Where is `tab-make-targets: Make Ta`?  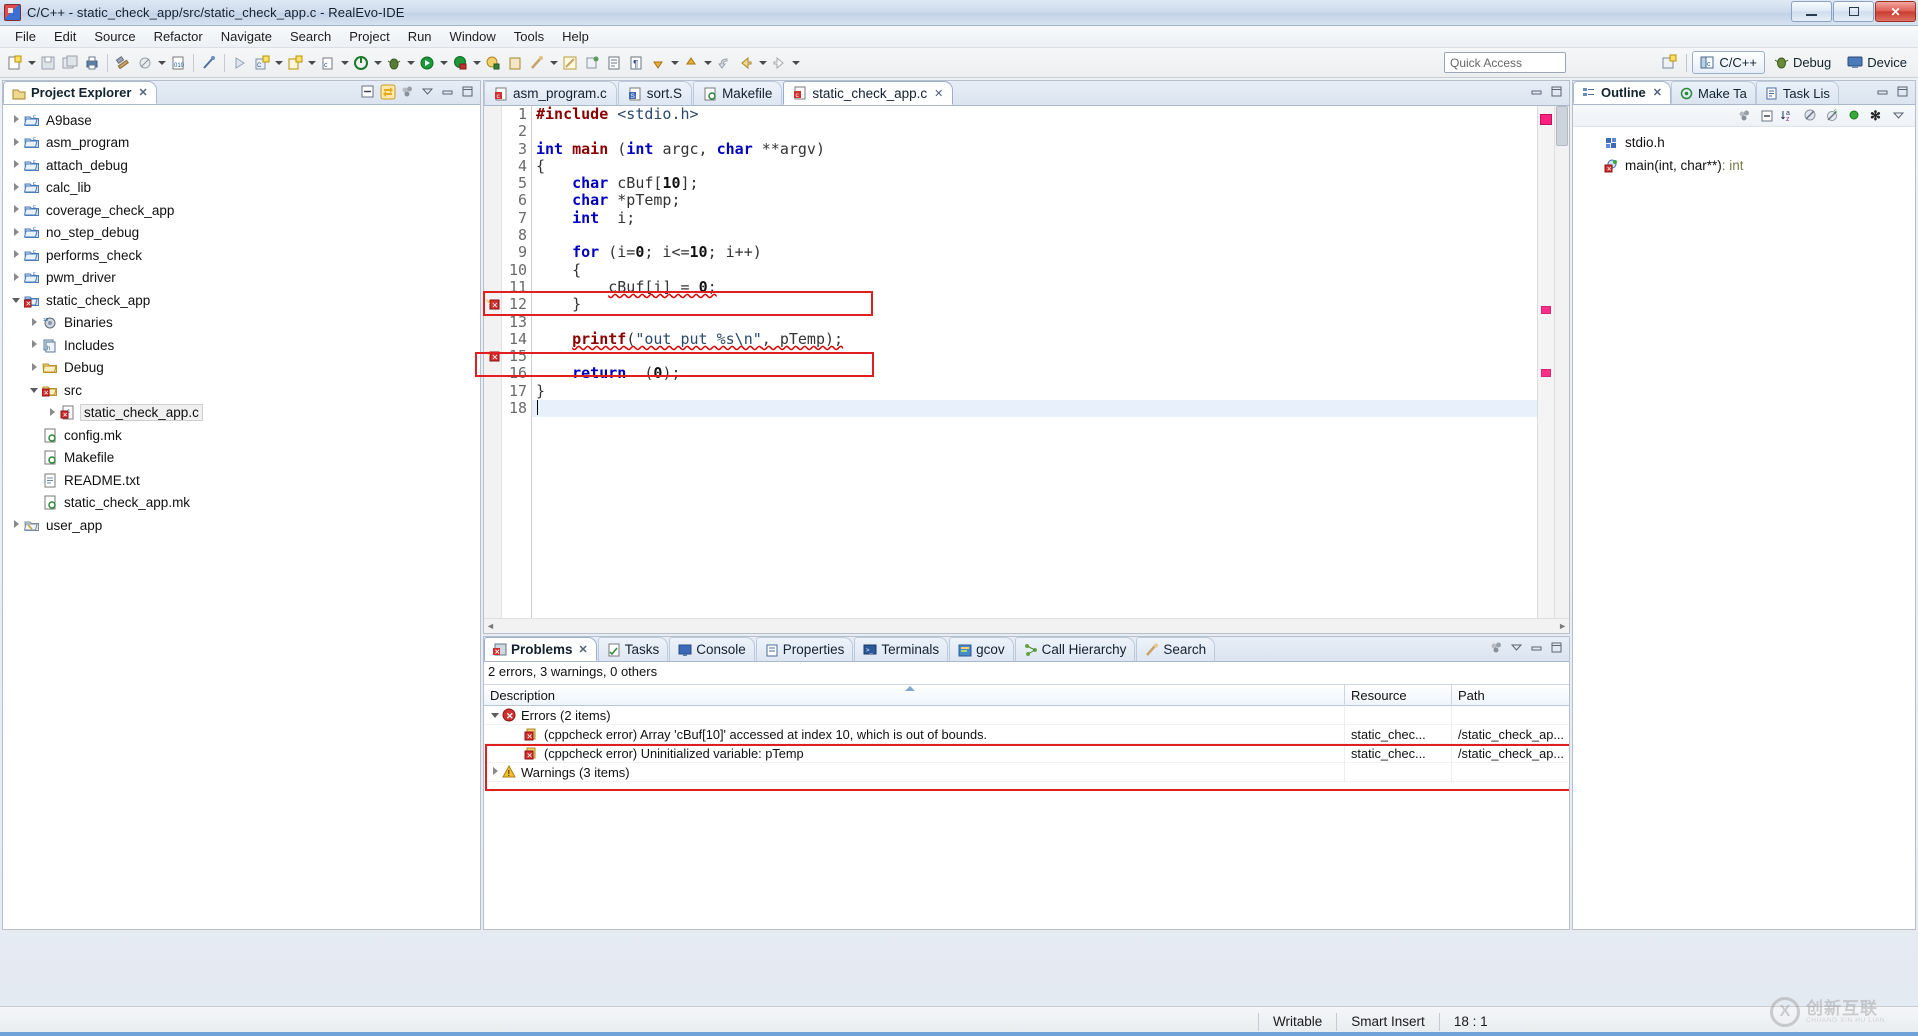
tab-make-targets: Make Ta is located at coordinates (1713, 92).